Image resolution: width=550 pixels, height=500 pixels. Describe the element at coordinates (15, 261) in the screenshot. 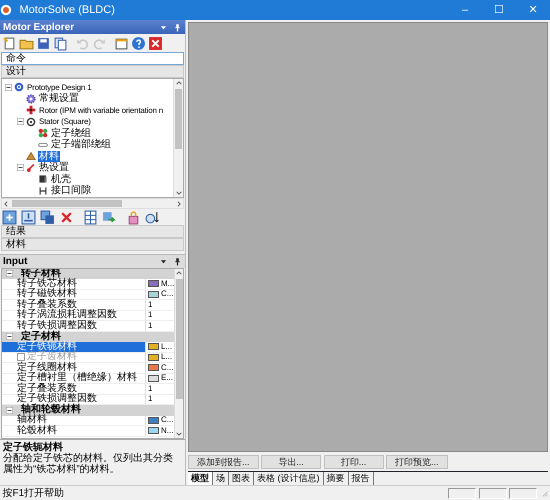

I see `panel-title: Input` at that location.